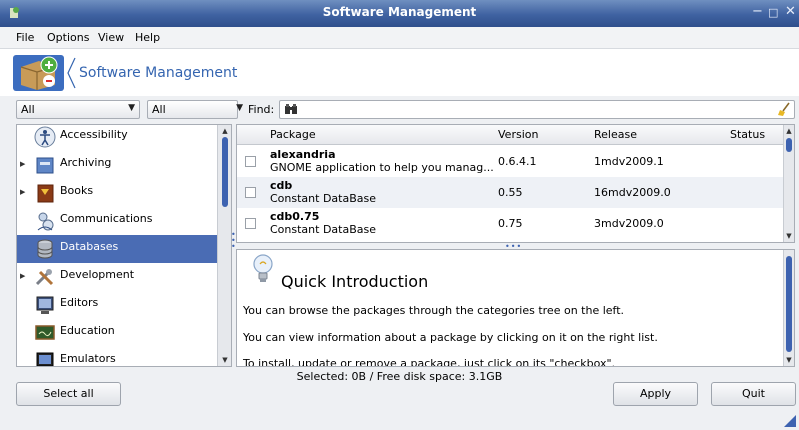  What do you see at coordinates (45, 249) in the screenshot?
I see `database-icon` at bounding box center [45, 249].